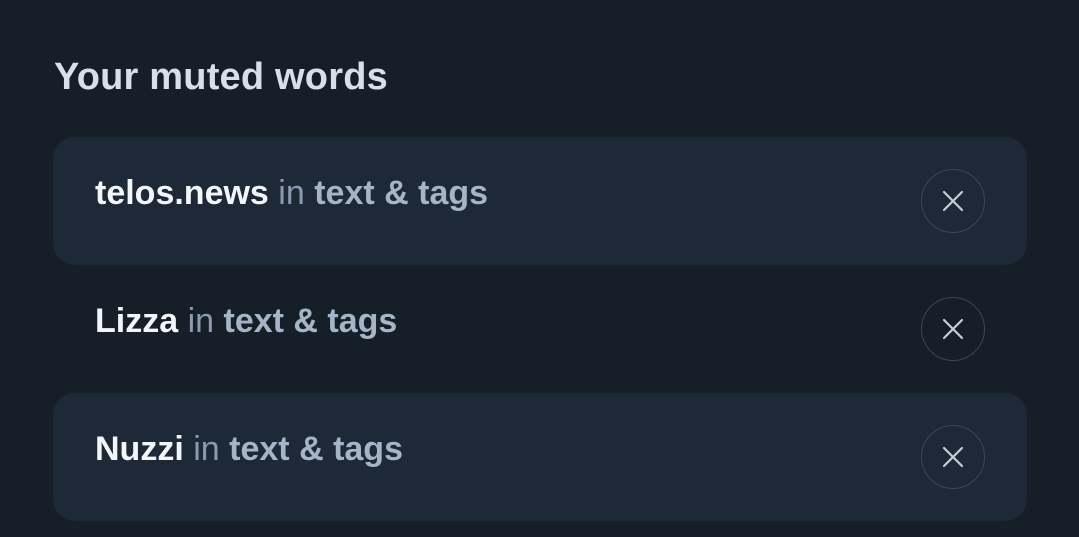 This screenshot has width=1079, height=537. Describe the element at coordinates (182, 193) in the screenshot. I see `muted-word-value: telos.news` at that location.